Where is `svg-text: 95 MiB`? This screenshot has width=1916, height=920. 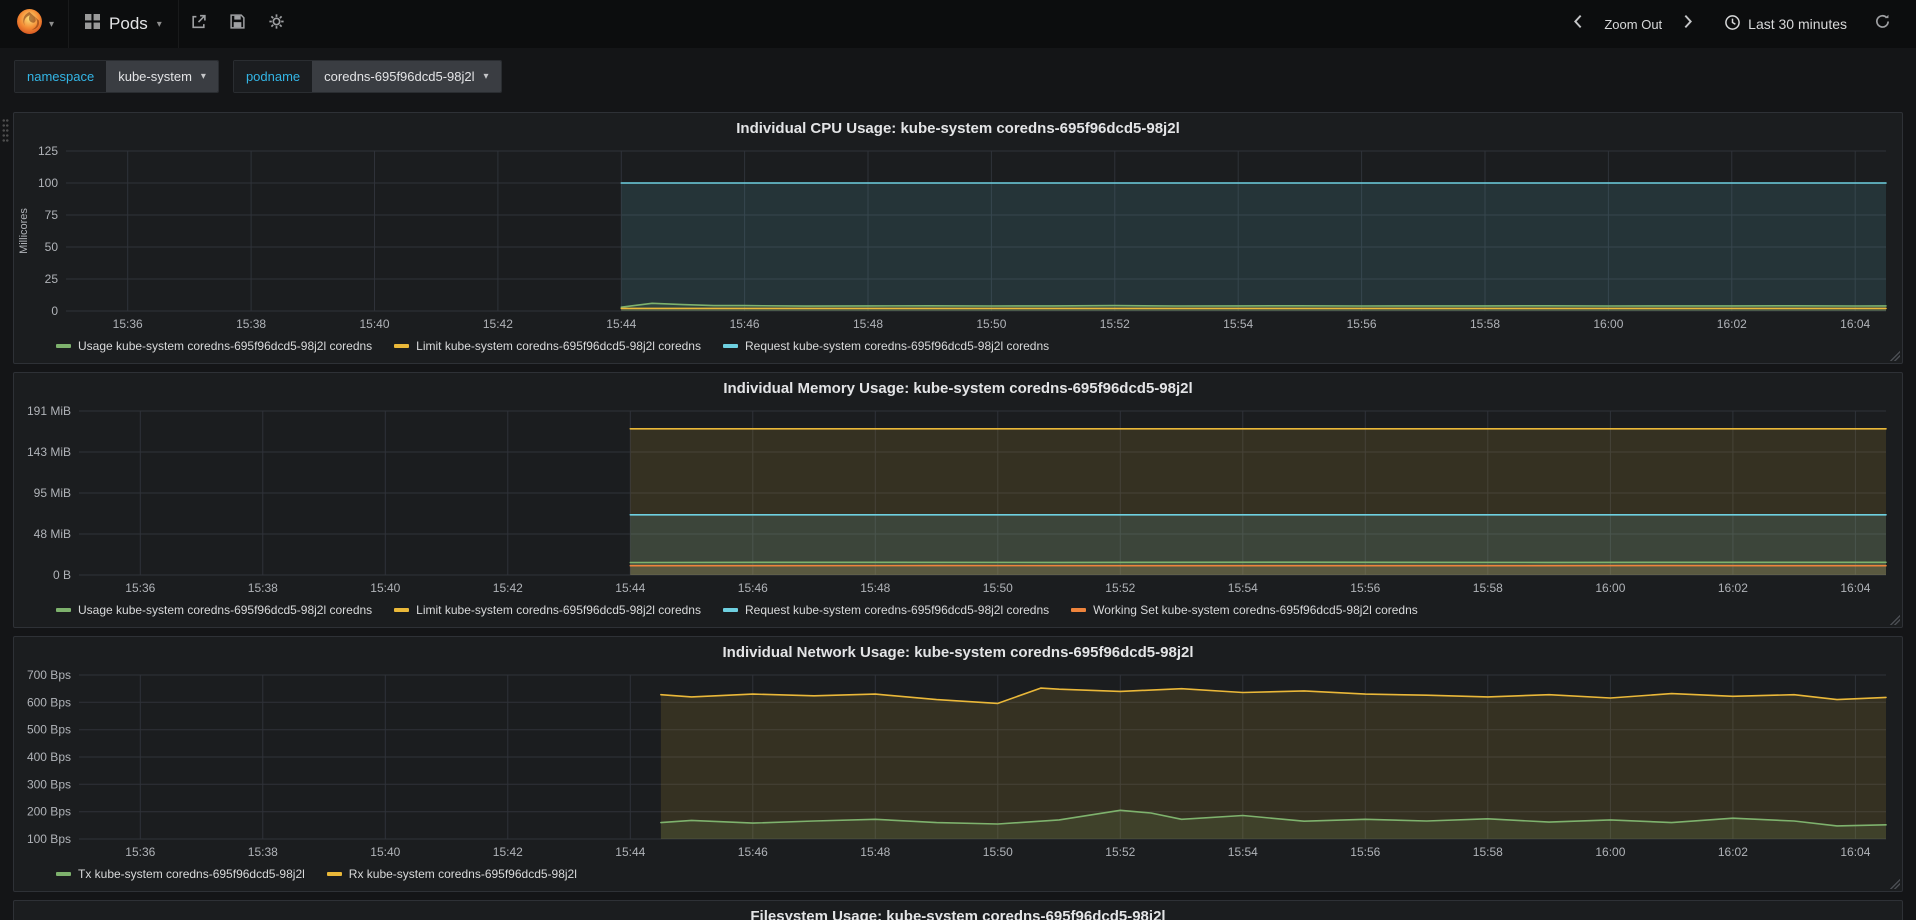
svg-text: 95 MiB is located at coordinates (52, 493).